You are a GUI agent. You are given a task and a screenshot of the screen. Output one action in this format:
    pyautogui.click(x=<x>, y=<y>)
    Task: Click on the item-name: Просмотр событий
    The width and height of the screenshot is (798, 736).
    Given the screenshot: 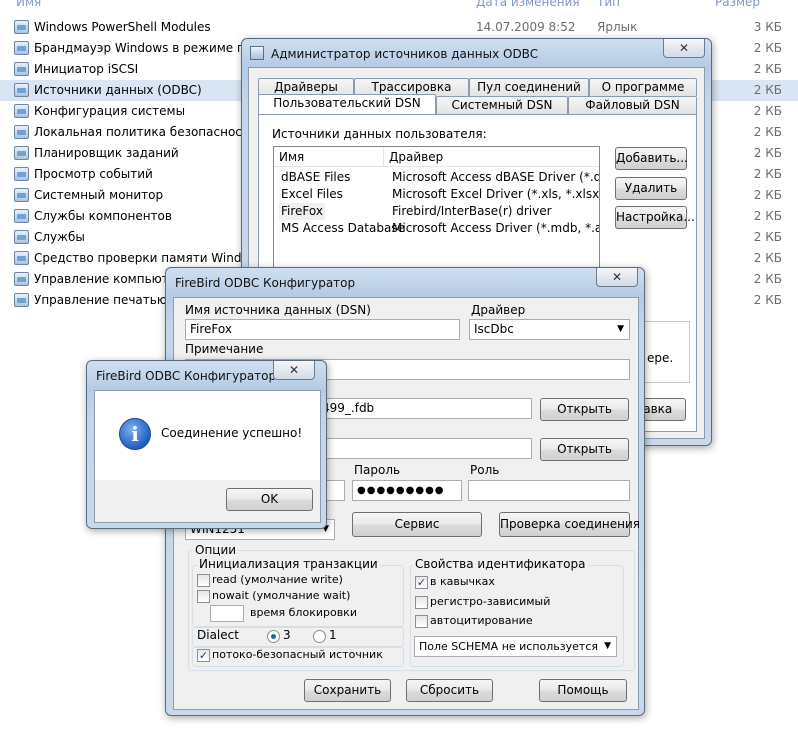 What is the action you would take?
    pyautogui.click(x=93, y=174)
    